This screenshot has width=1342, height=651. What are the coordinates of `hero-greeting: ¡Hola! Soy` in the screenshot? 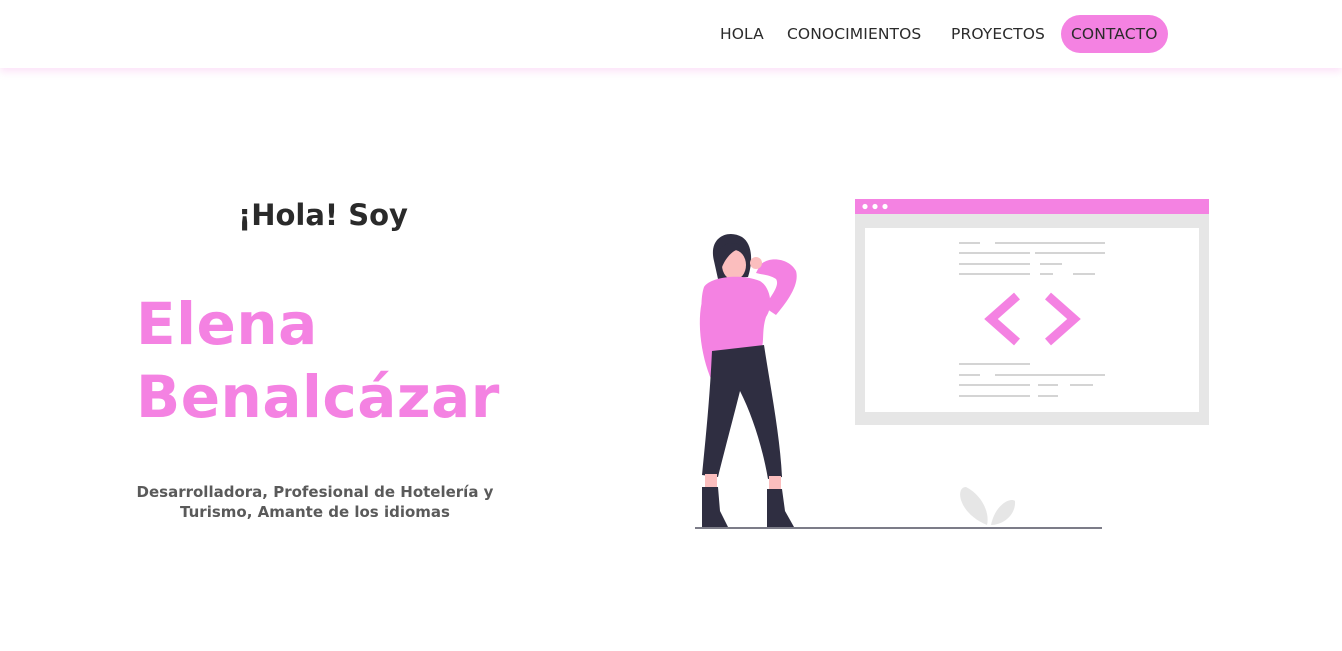 It's located at (323, 215).